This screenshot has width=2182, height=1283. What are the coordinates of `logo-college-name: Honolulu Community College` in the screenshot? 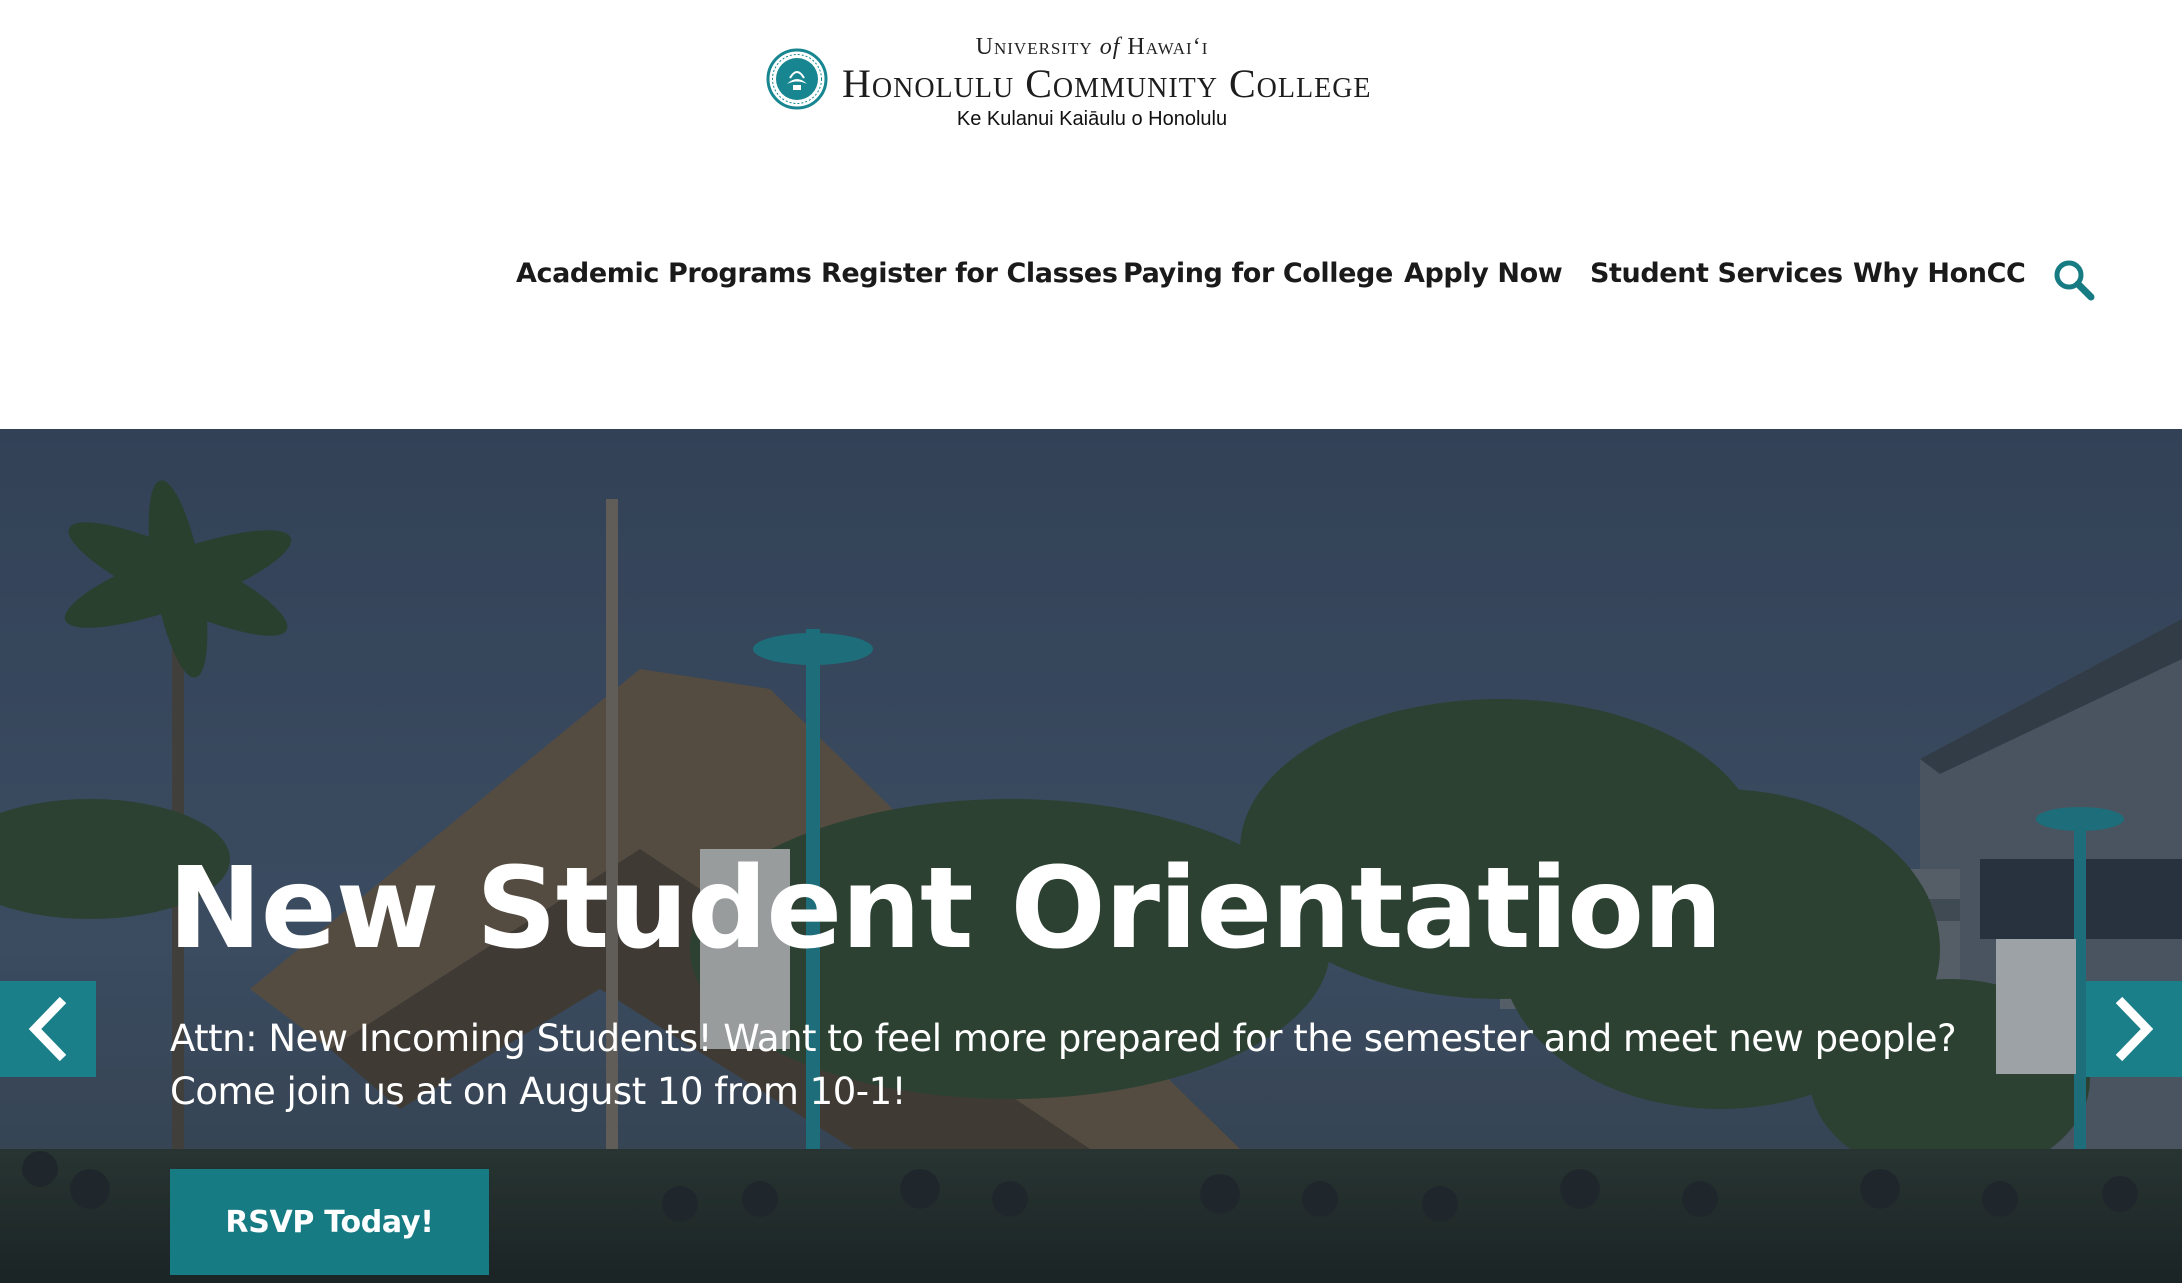 It's located at (1107, 83).